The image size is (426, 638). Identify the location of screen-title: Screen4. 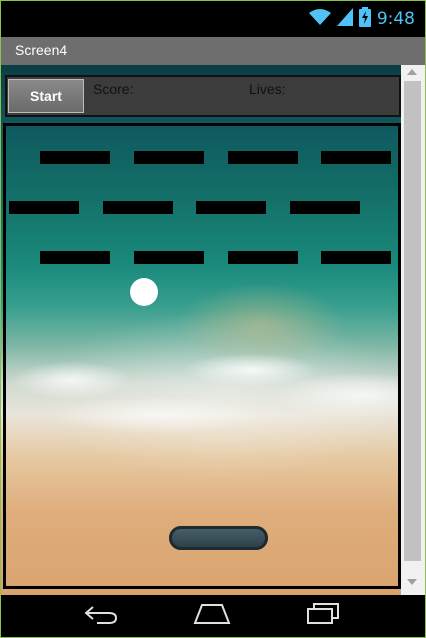
(41, 50).